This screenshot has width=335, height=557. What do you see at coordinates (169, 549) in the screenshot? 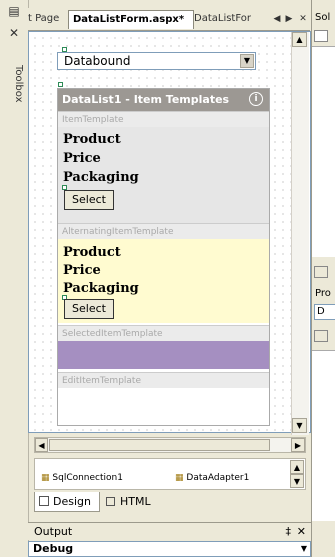
I see `output-source-dropdown: Debug ▼` at bounding box center [169, 549].